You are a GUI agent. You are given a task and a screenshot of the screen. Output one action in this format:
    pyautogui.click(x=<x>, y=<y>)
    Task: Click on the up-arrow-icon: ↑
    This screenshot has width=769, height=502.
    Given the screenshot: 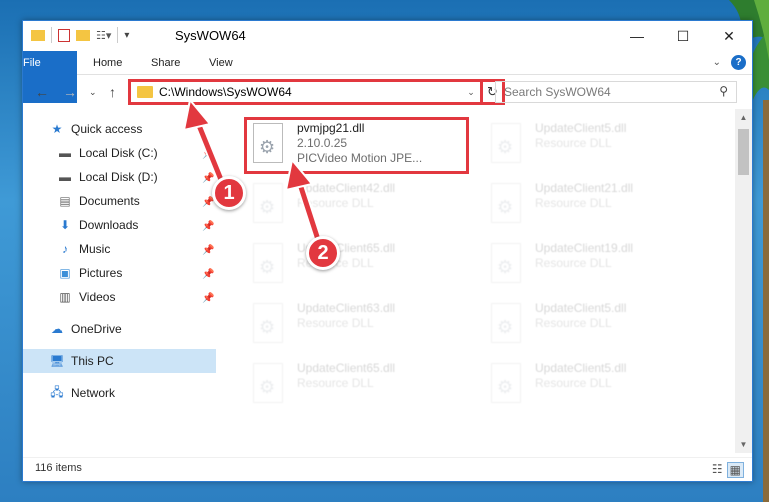 What is the action you would take?
    pyautogui.click(x=112, y=92)
    